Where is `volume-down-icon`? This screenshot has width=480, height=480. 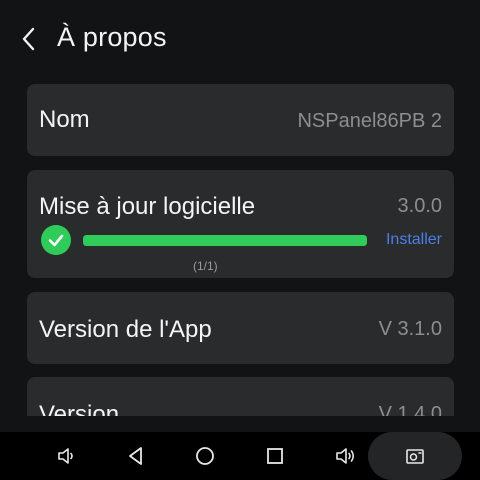 volume-down-icon is located at coordinates (65, 456).